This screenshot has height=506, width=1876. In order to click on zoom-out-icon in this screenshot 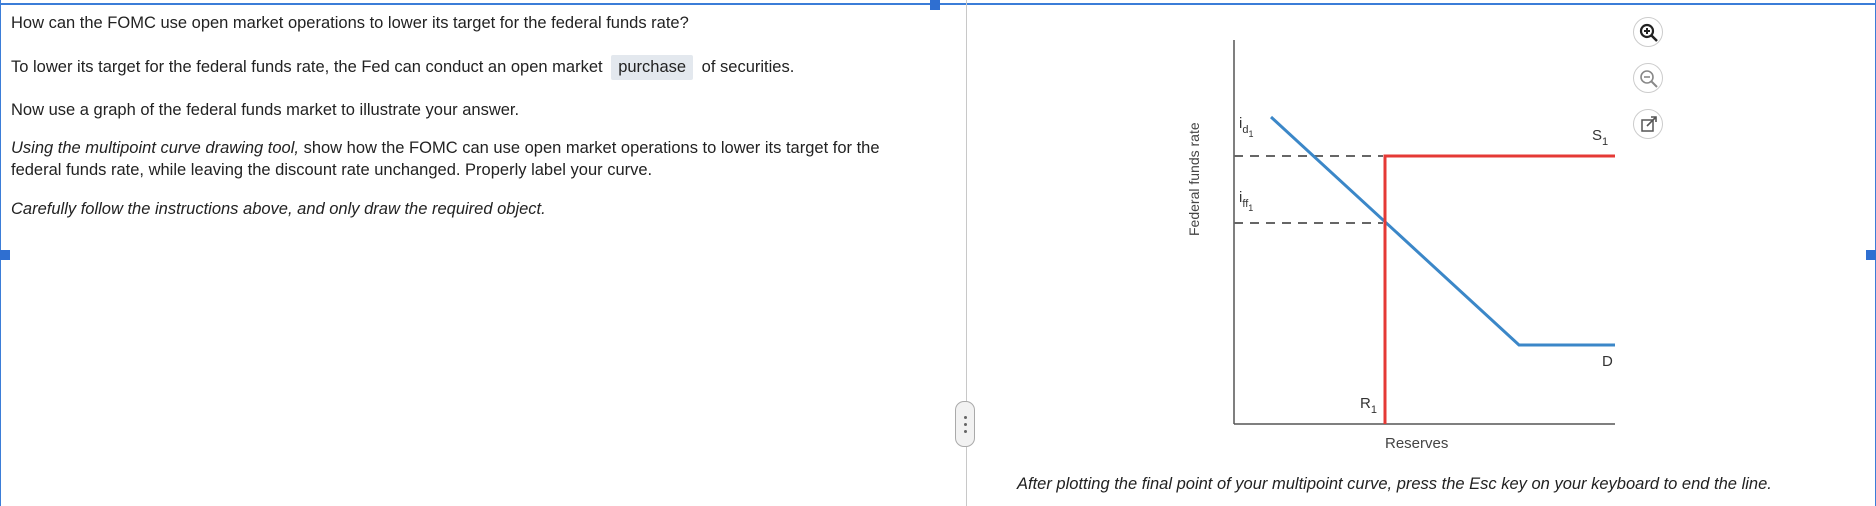, I will do `click(1649, 79)`.